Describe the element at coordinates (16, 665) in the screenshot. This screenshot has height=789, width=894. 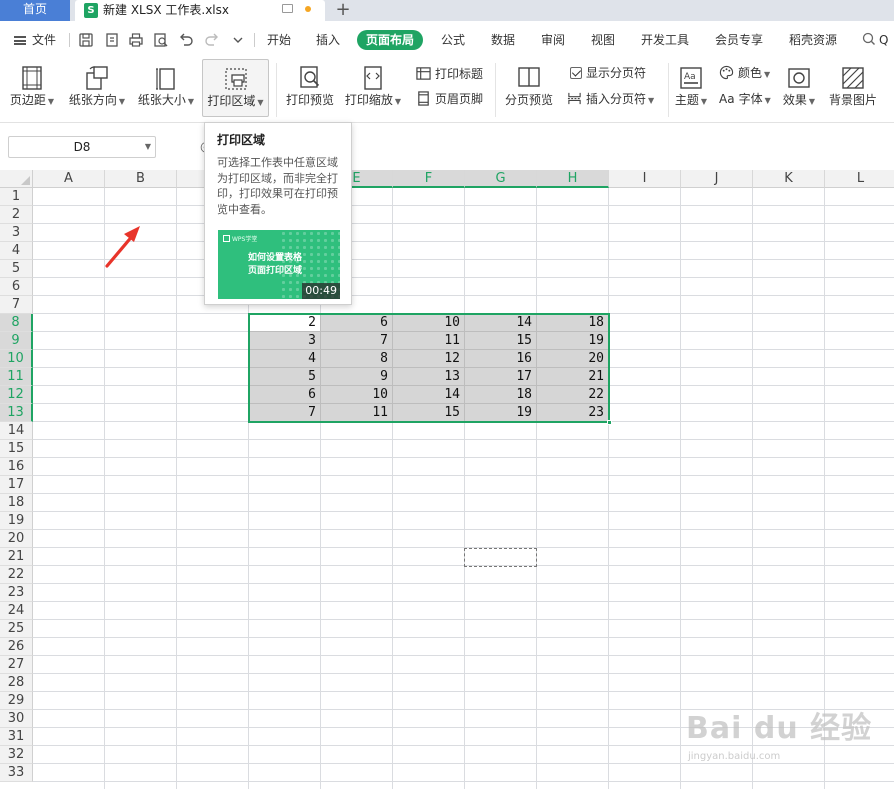
I see `row-header-27: 27` at that location.